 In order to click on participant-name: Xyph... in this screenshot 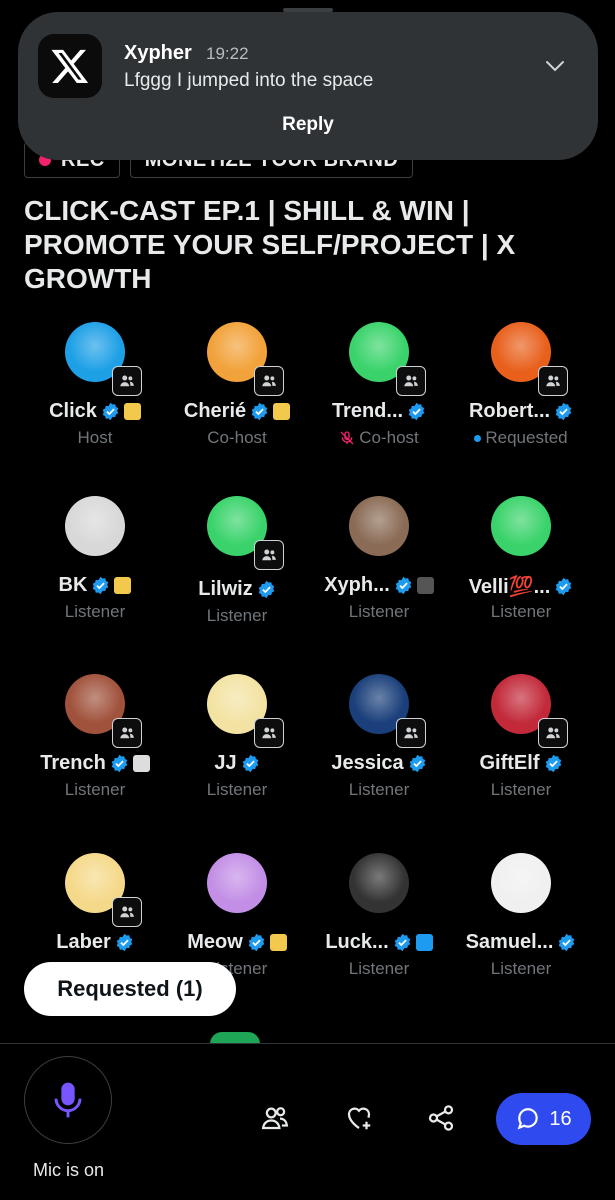, I will do `click(357, 585)`.